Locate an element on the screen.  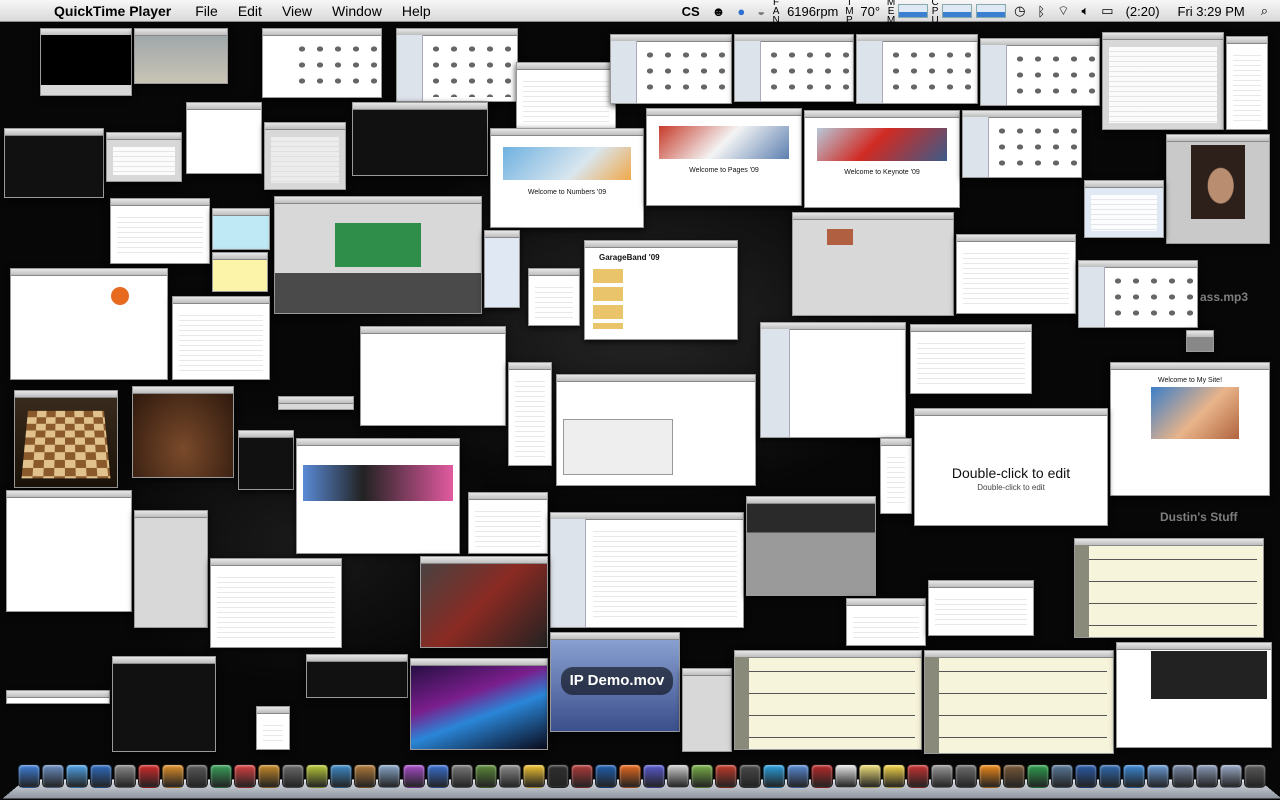
time-machine-icon: ◷ is located at coordinates (1019, 11).